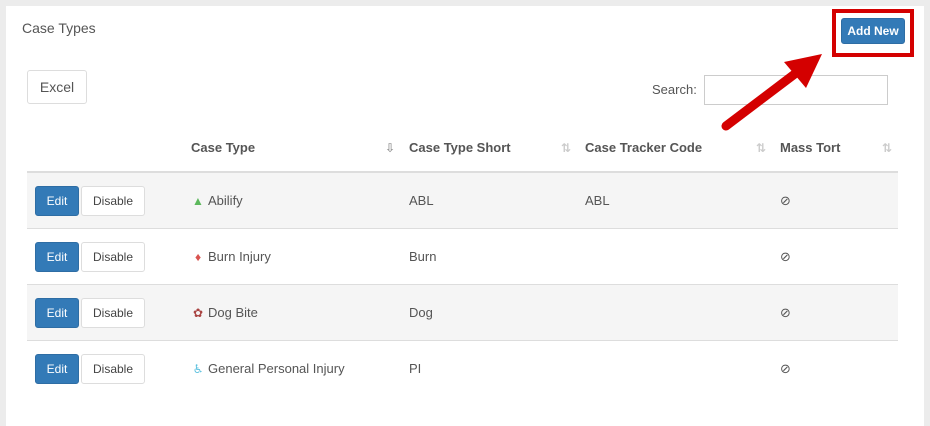 This screenshot has height=426, width=930. I want to click on paw-icon: ✿, so click(198, 313).